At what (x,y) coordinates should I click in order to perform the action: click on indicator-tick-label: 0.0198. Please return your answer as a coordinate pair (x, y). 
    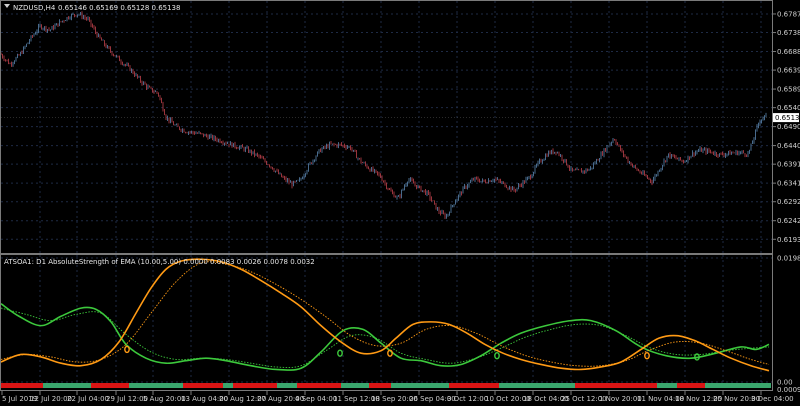
    Looking at the image, I should click on (788, 259).